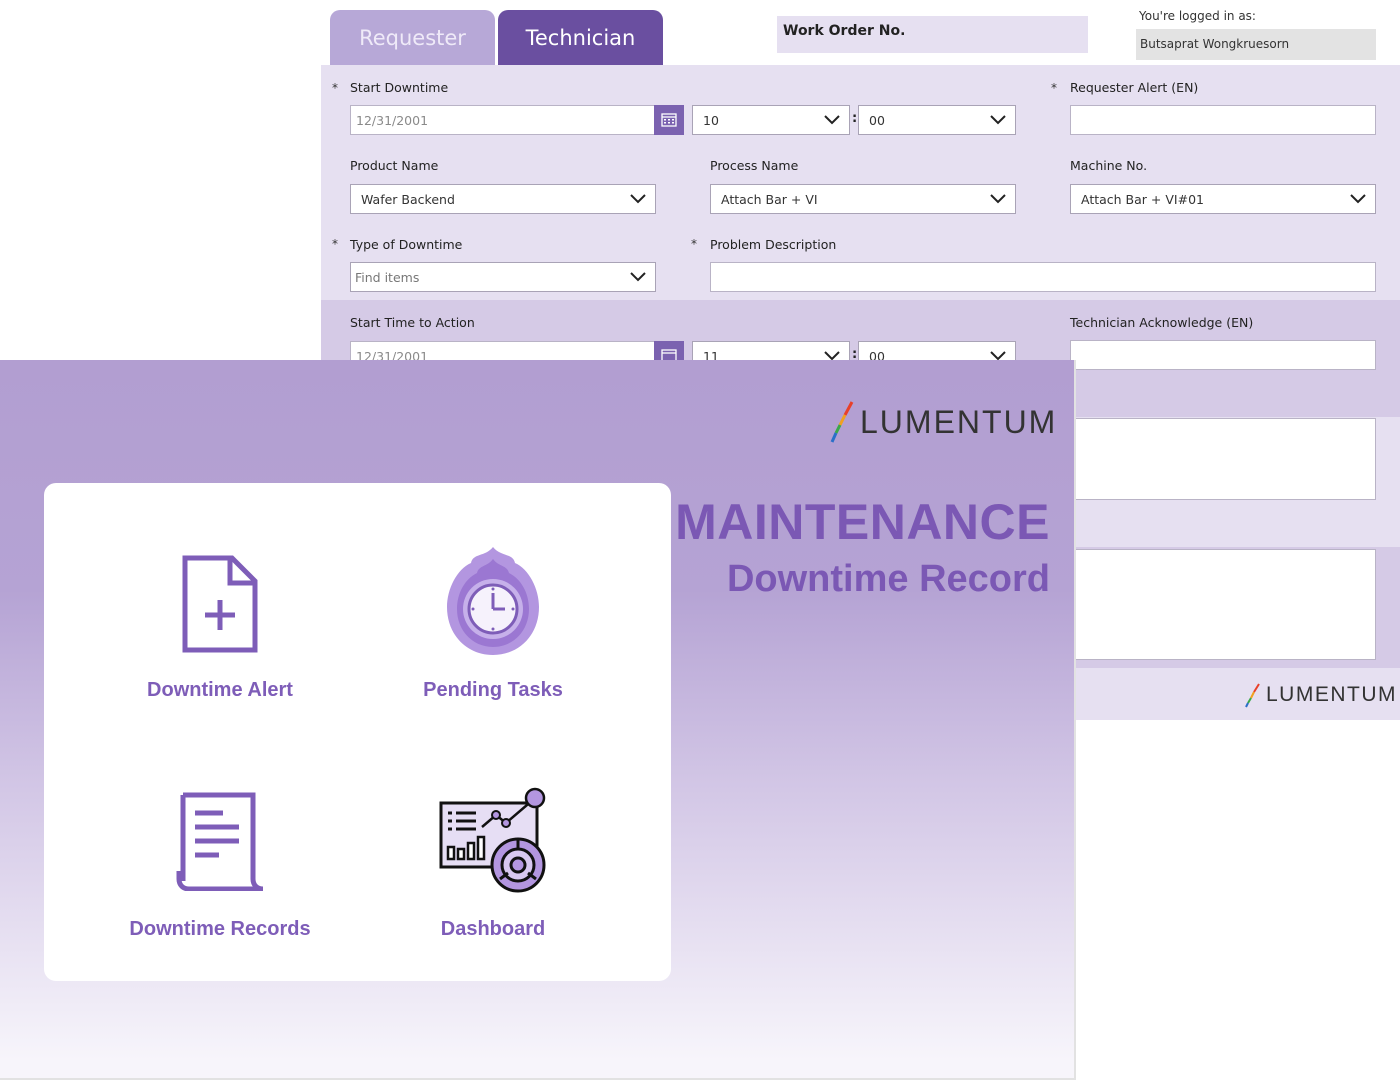 Image resolution: width=1400 pixels, height=1080 pixels. I want to click on requester-alert-label: Requester Alert (EN), so click(1134, 87).